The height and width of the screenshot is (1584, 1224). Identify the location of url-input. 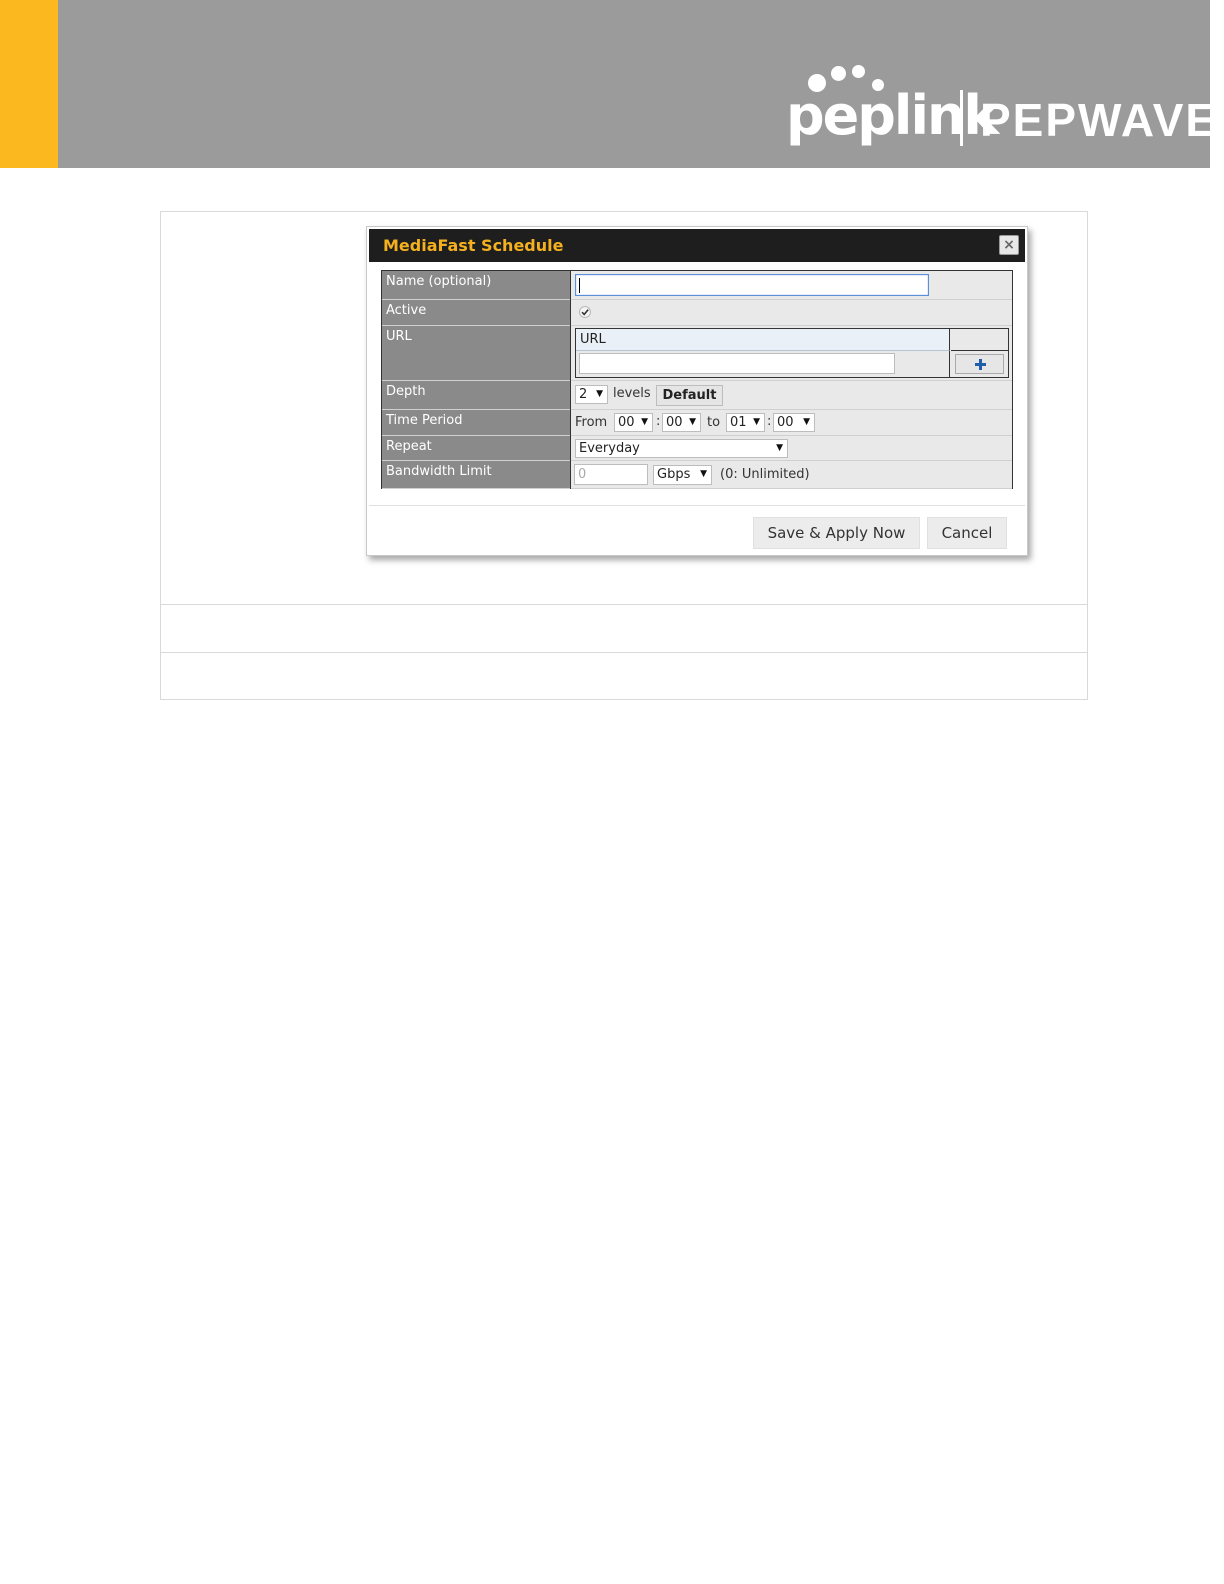
(737, 363).